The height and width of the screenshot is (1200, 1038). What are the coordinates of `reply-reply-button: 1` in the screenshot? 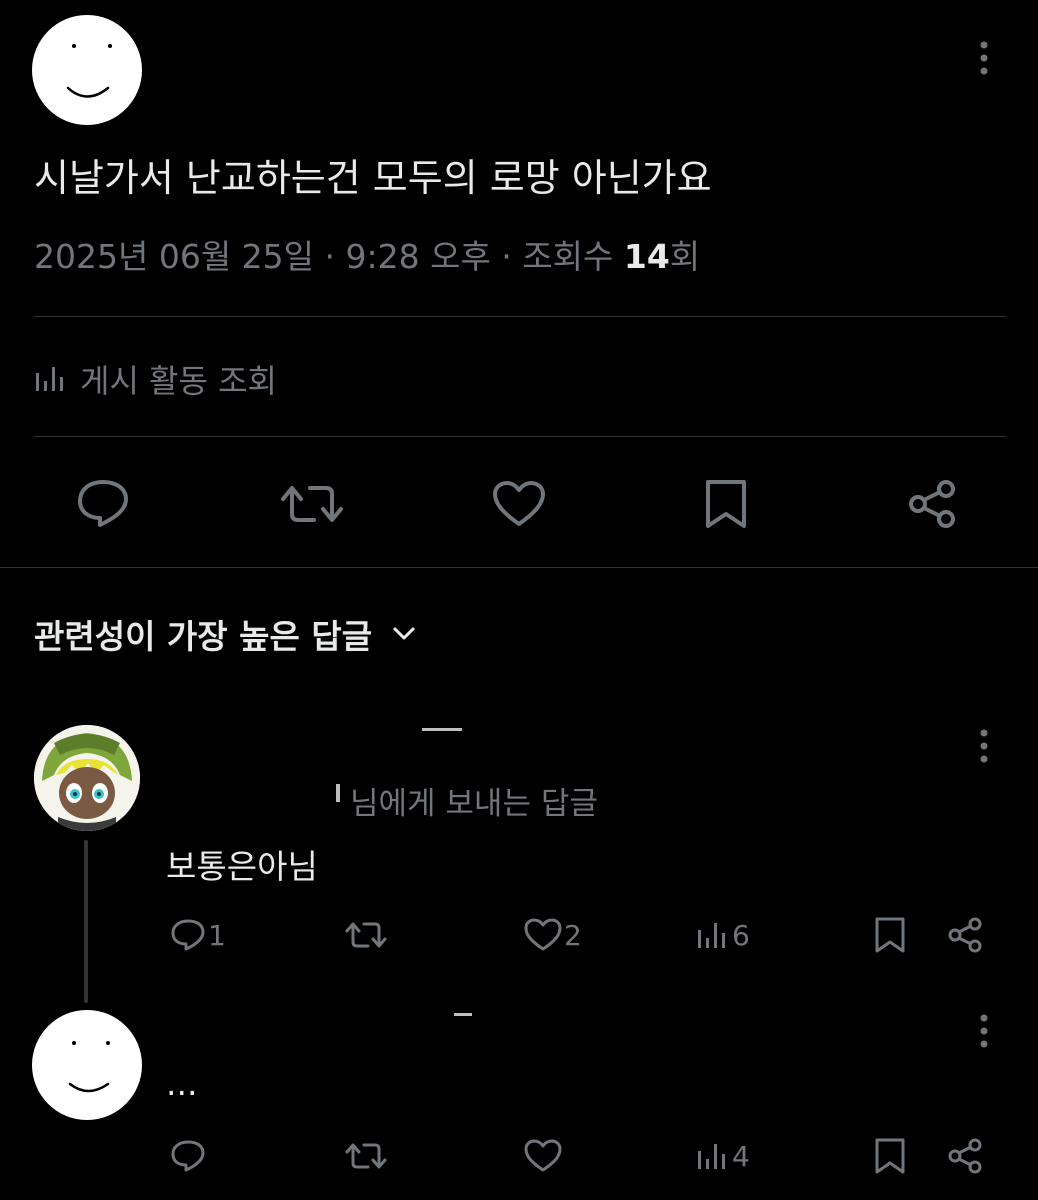 It's located at (198, 935).